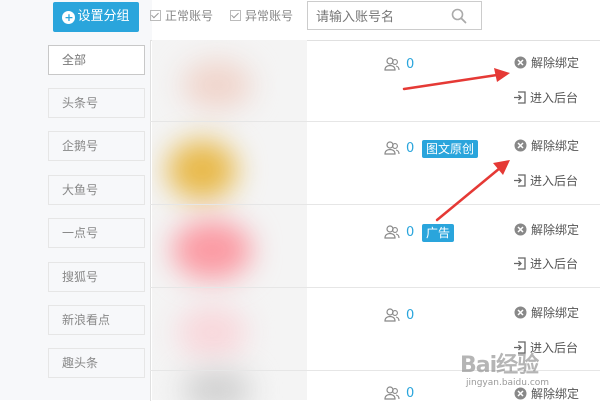 Image resolution: width=600 pixels, height=402 pixels. I want to click on set-group-label: 设置分组, so click(103, 16).